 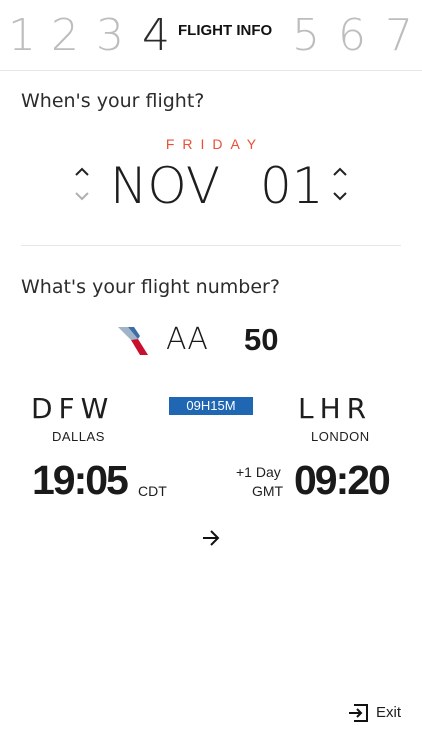 What do you see at coordinates (150, 287) in the screenshot?
I see `flight-number-question: What's your flight number?` at bounding box center [150, 287].